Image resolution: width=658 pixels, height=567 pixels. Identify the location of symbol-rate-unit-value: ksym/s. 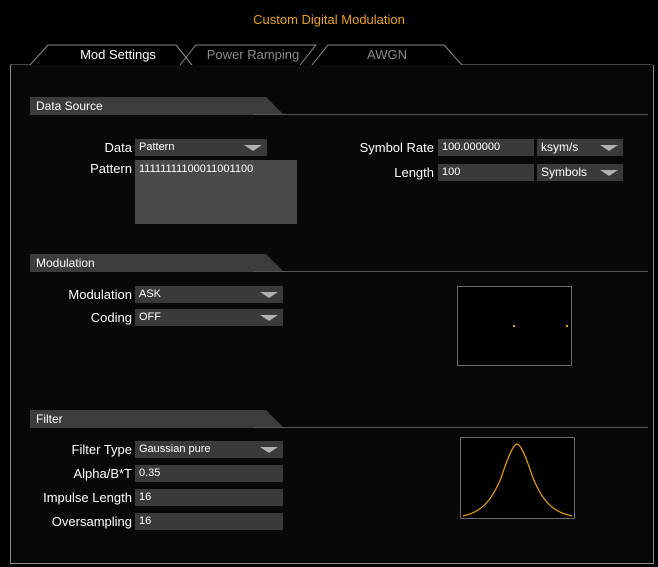
(560, 147).